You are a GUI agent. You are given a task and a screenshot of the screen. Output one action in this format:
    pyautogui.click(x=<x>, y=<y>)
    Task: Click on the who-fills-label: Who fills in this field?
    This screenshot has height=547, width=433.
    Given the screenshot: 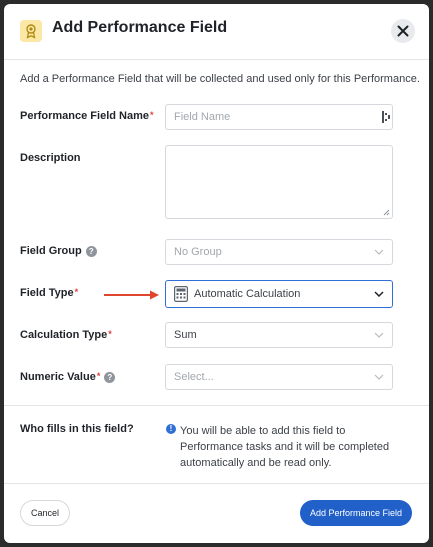 What is the action you would take?
    pyautogui.click(x=77, y=429)
    